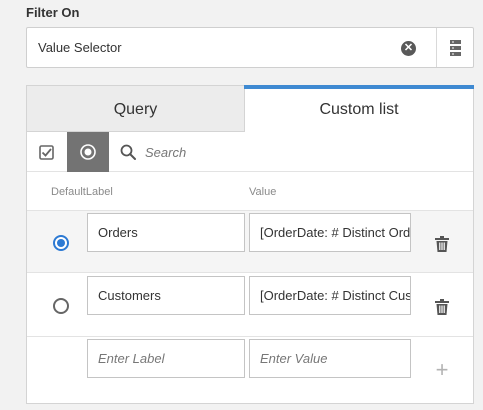 This screenshot has height=410, width=483. I want to click on list-item: Orders [OrderDate: # Distinct Orders], so click(250, 241).